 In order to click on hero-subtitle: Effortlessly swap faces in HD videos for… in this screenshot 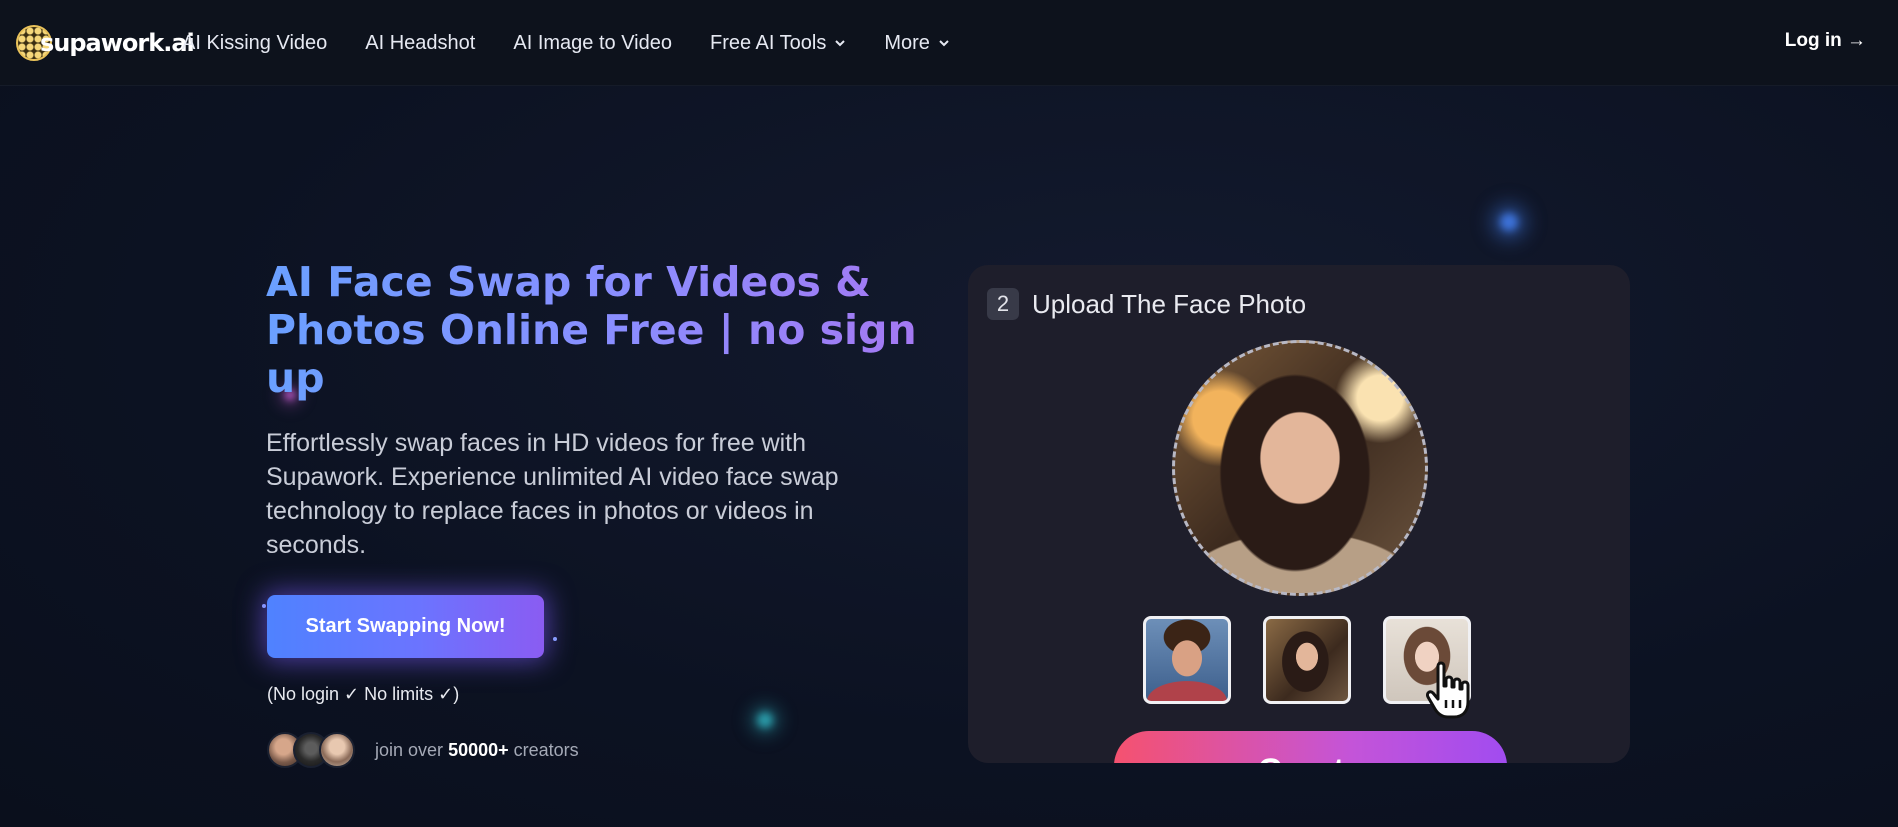, I will do `click(552, 494)`.